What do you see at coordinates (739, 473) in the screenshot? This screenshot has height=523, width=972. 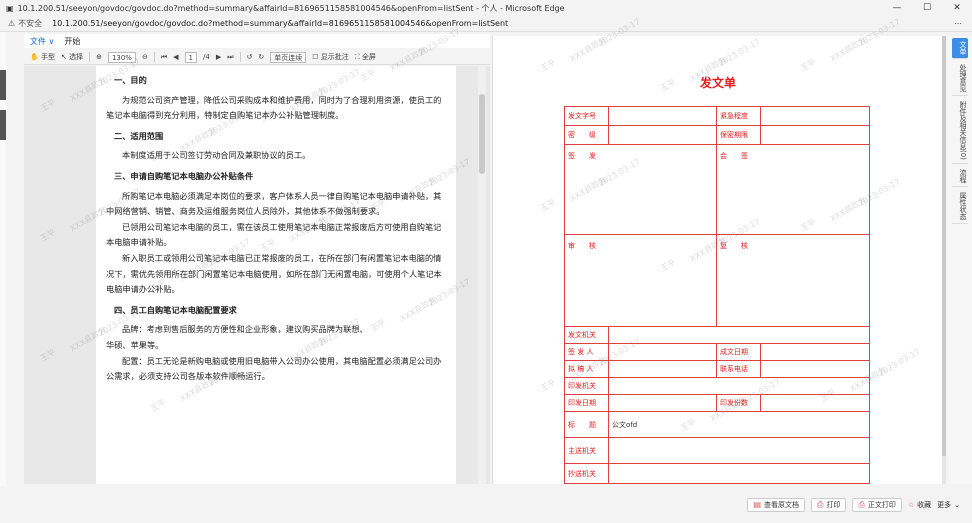 I see `cc-to-field` at bounding box center [739, 473].